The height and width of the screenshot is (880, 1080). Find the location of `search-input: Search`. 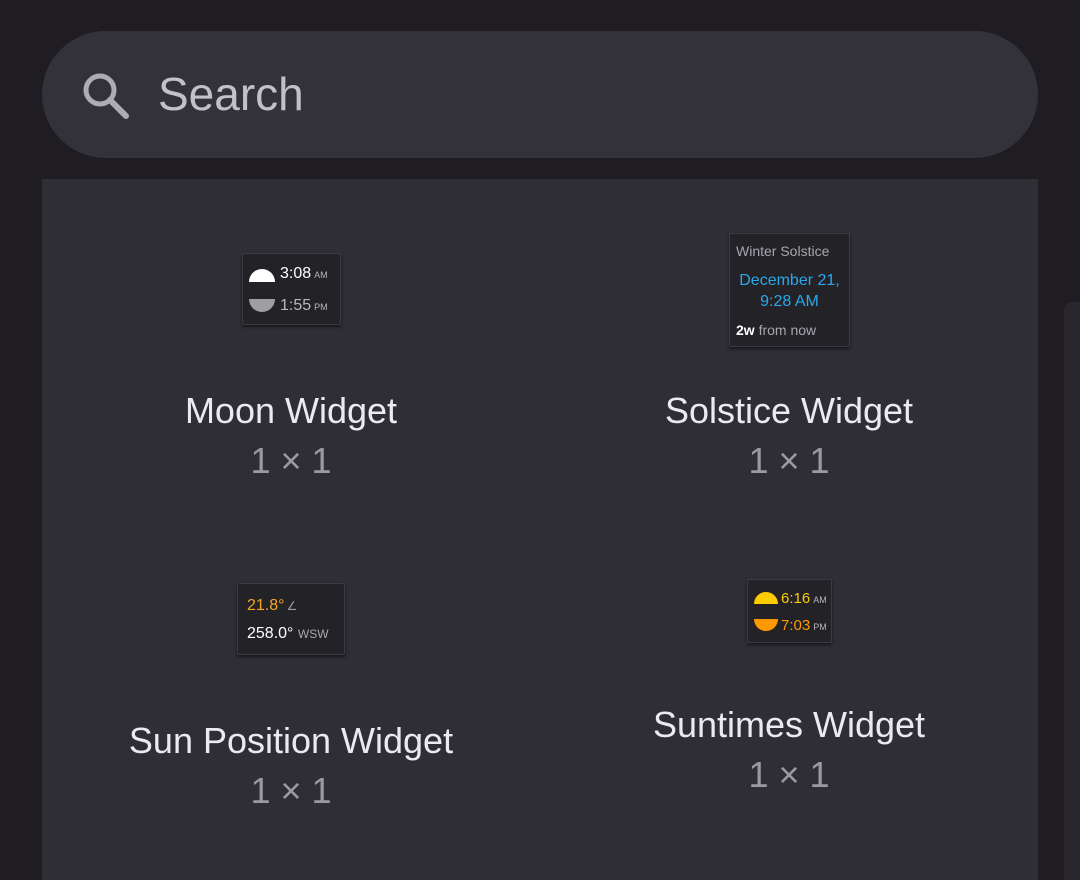

search-input: Search is located at coordinates (231, 94).